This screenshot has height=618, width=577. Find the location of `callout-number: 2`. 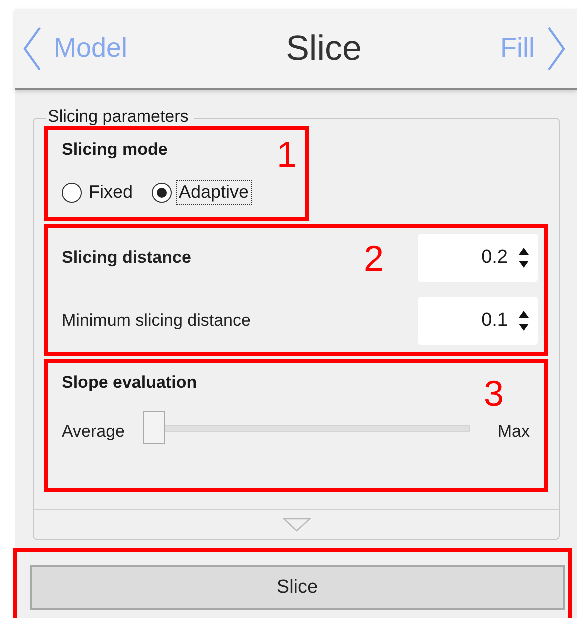

callout-number: 2 is located at coordinates (374, 259).